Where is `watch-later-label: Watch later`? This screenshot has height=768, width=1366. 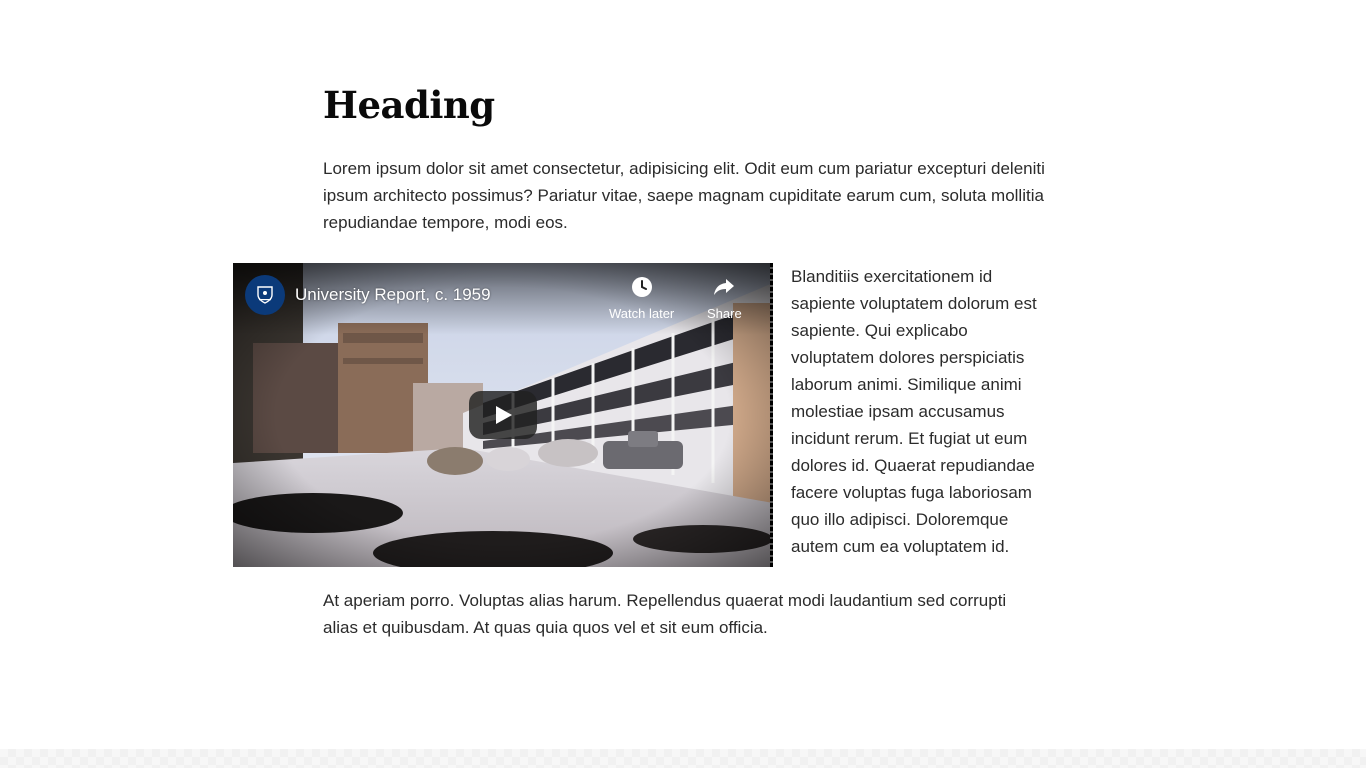 watch-later-label: Watch later is located at coordinates (642, 313).